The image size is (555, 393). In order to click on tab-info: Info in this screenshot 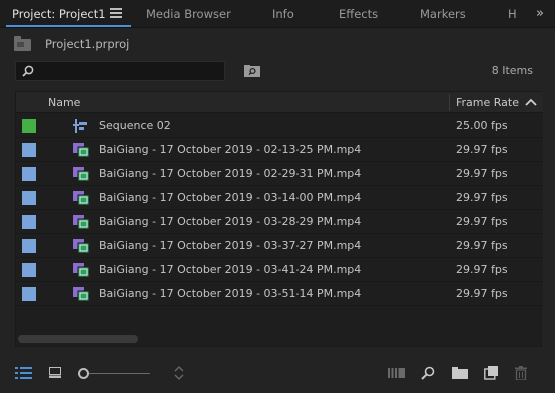, I will do `click(283, 14)`.